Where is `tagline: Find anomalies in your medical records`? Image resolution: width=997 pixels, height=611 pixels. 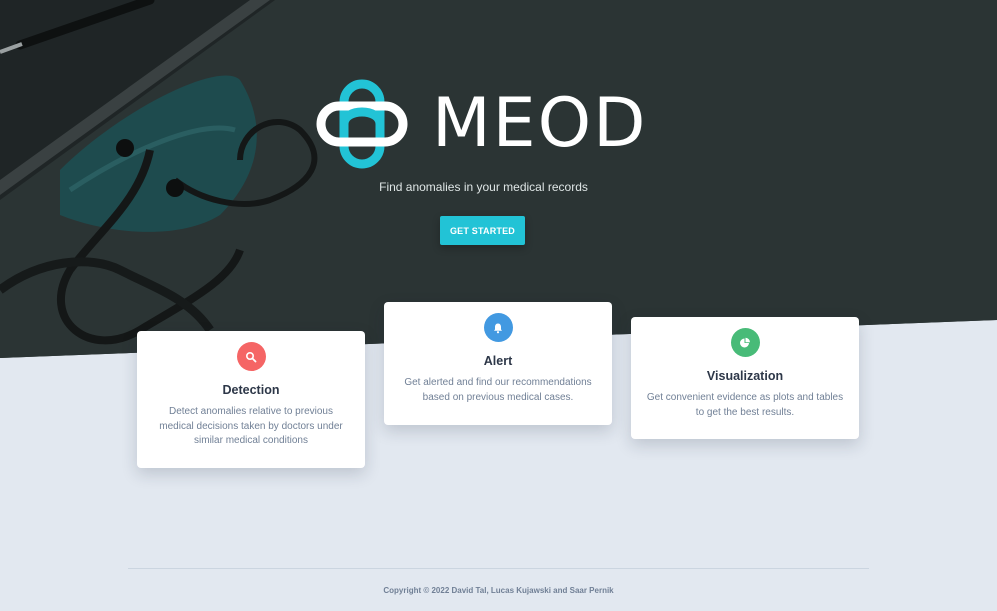
tagline: Find anomalies in your medical records is located at coordinates (483, 187).